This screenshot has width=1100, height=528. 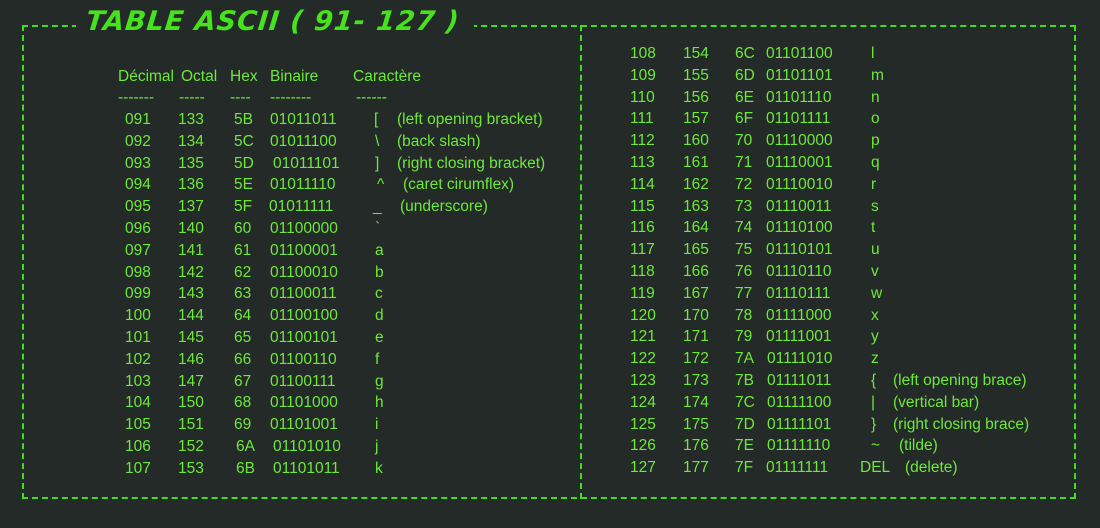 I want to click on left-row-binary: 01101000, so click(x=304, y=403).